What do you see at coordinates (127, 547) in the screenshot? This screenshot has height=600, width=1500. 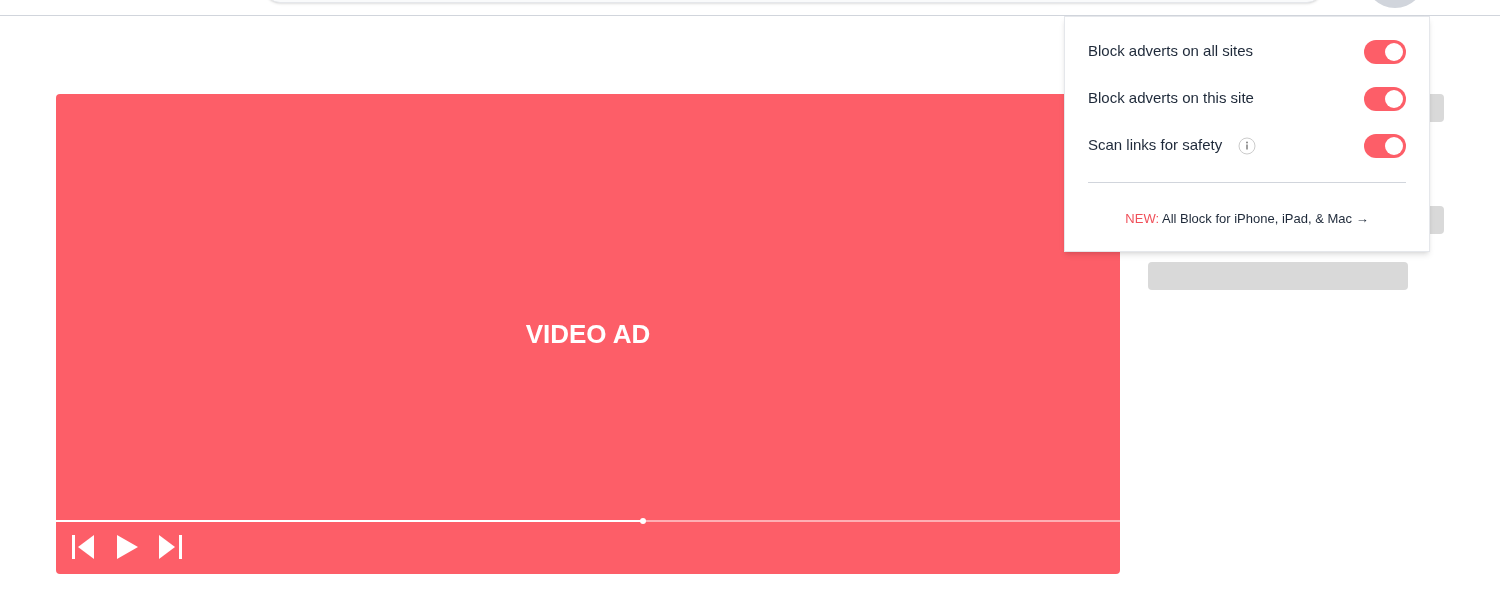 I see `play-icon` at bounding box center [127, 547].